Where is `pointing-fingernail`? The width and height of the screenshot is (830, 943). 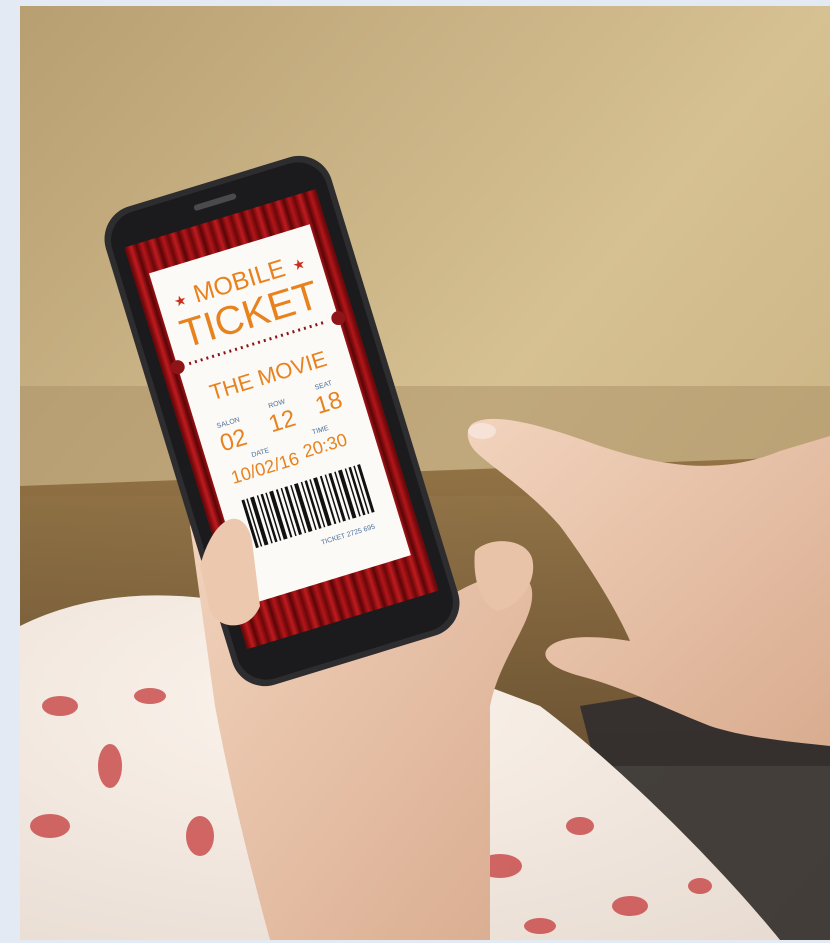 pointing-fingernail is located at coordinates (482, 431).